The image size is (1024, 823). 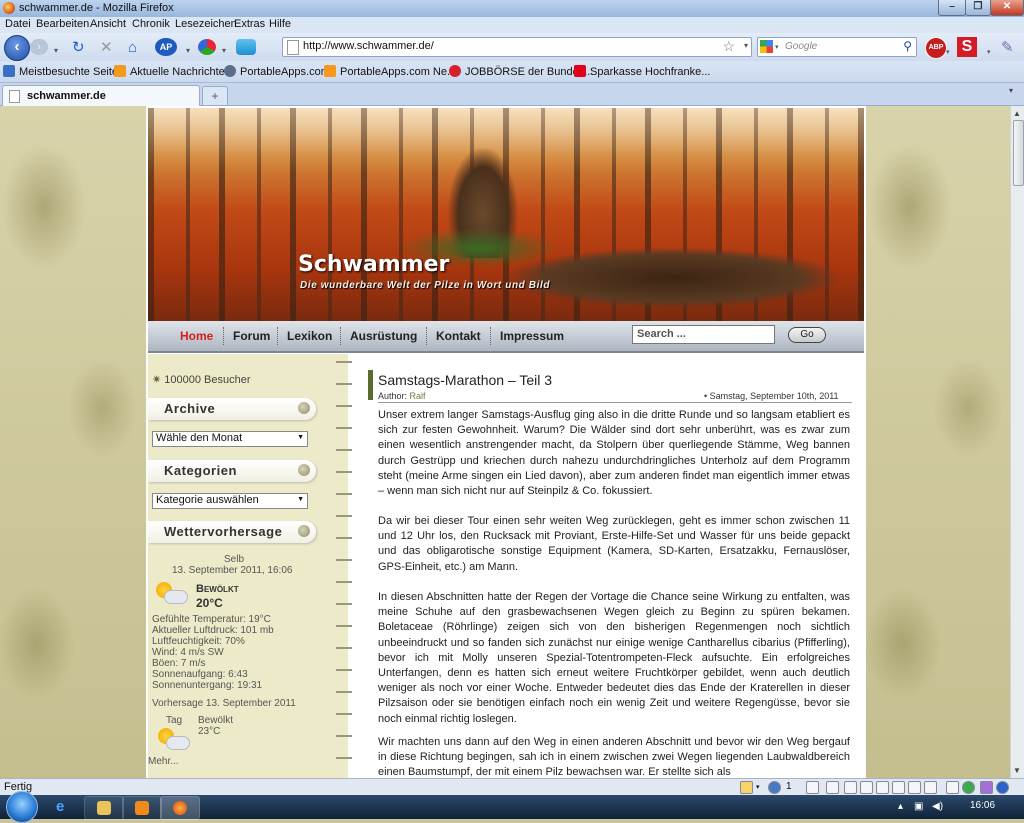 What do you see at coordinates (206, 24) in the screenshot?
I see `menu-lesezeichen: Lesezeichen` at bounding box center [206, 24].